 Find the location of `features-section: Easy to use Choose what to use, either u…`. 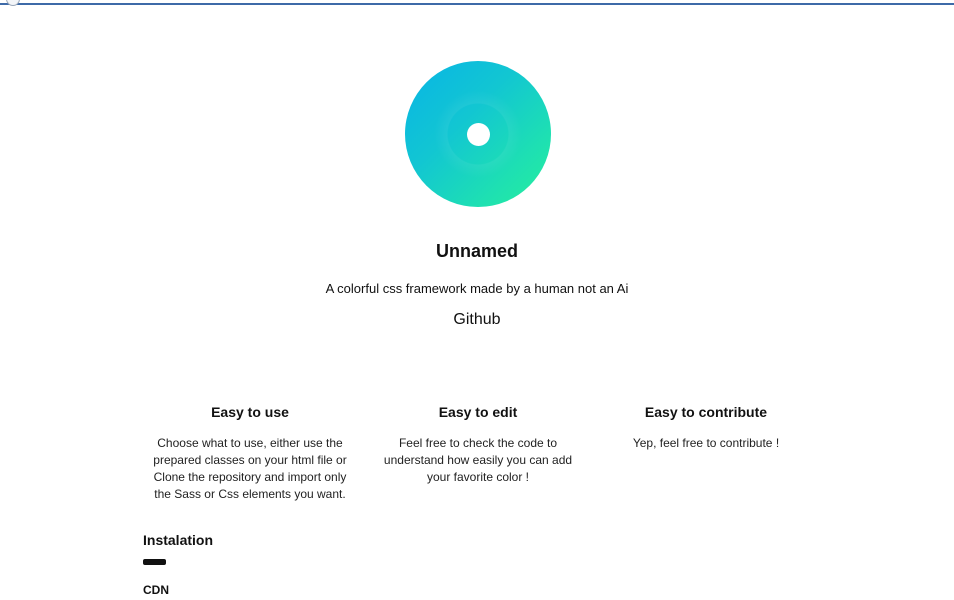

features-section: Easy to use Choose what to use, either u… is located at coordinates (478, 453).